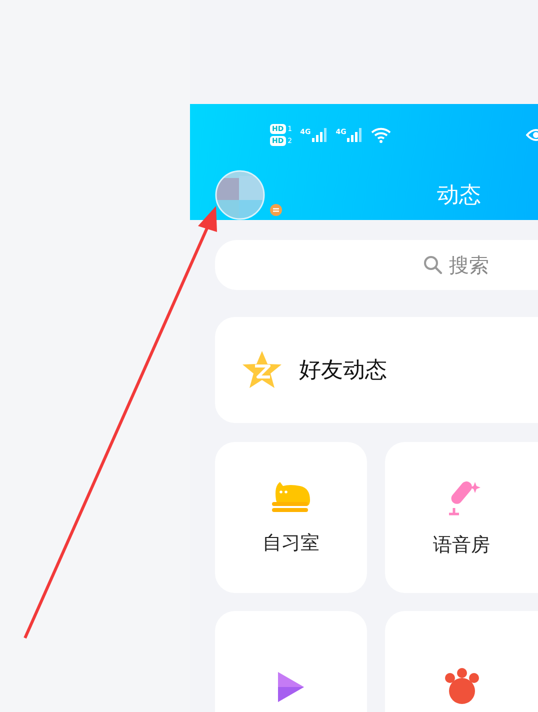 This screenshot has height=712, width=538. What do you see at coordinates (291, 687) in the screenshot?
I see `play-icon` at bounding box center [291, 687].